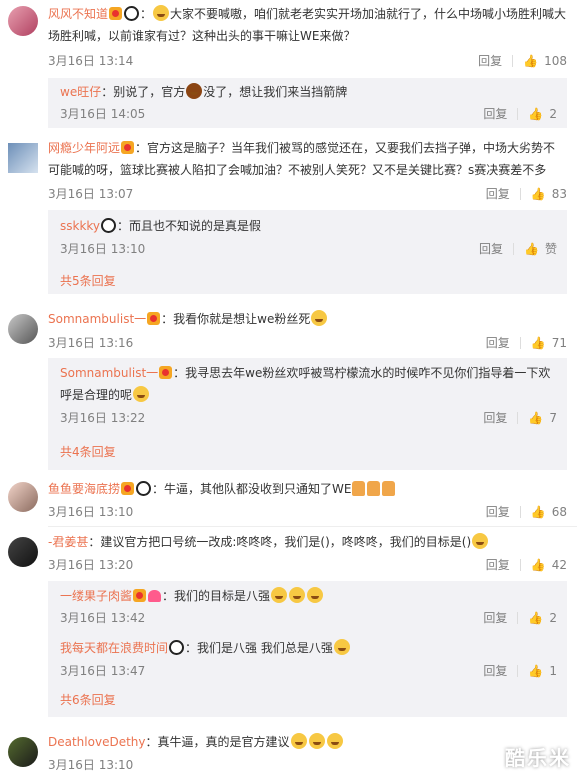 The width and height of the screenshot is (577, 773). I want to click on comment-meta: 3月16日 13:07 回复 👍 83, so click(307, 194).